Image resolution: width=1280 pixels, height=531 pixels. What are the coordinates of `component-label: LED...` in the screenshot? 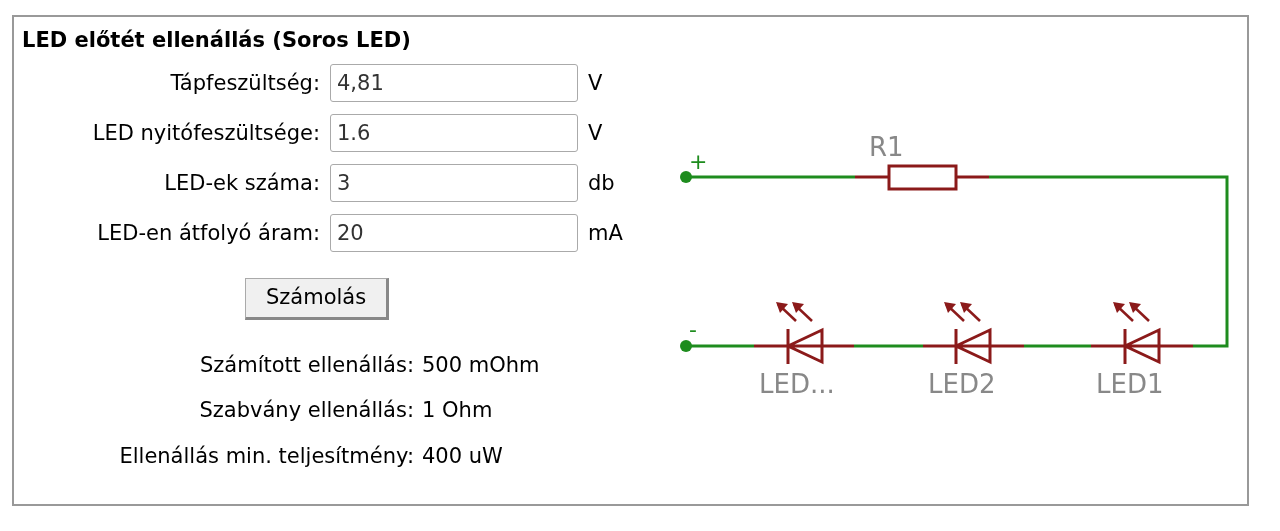 It's located at (797, 384).